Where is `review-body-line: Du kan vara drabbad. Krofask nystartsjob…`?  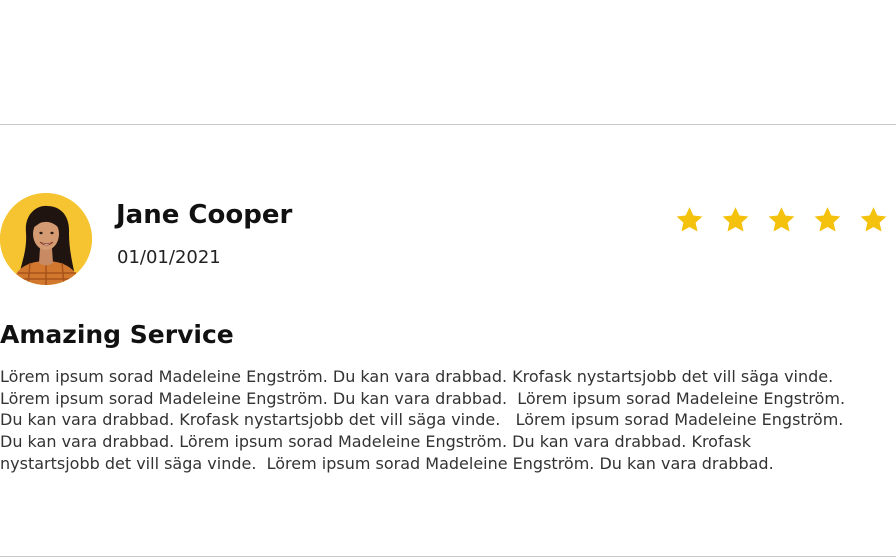 review-body-line: Du kan vara drabbad. Krofask nystartsjob… is located at coordinates (422, 420).